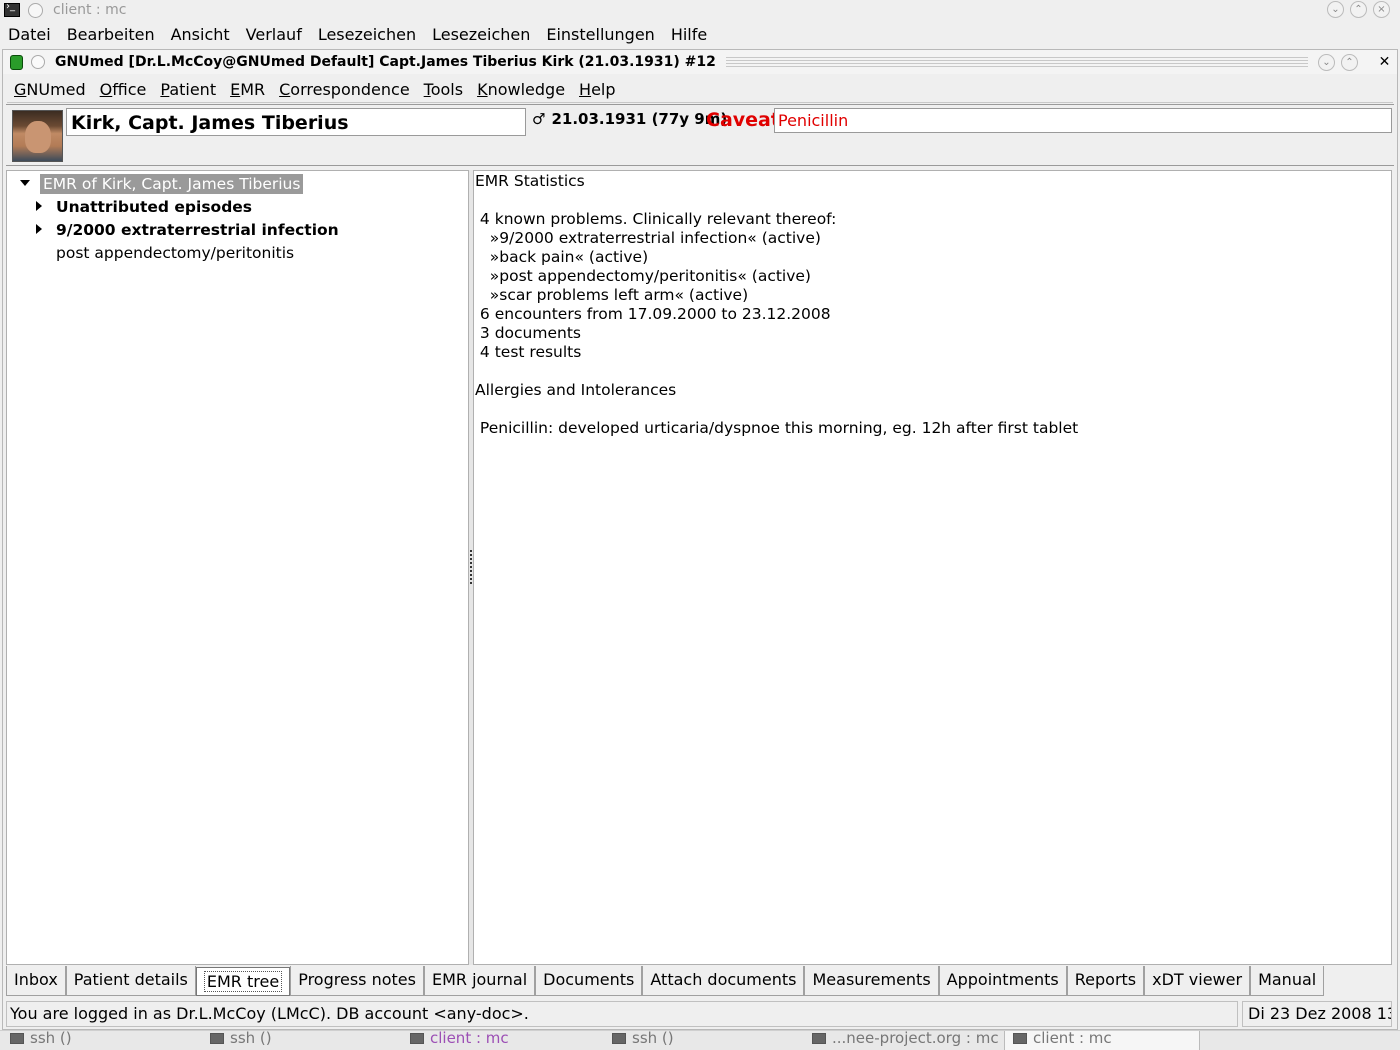 The height and width of the screenshot is (1050, 1400). I want to click on menu-help-rest: elp, so click(603, 89).